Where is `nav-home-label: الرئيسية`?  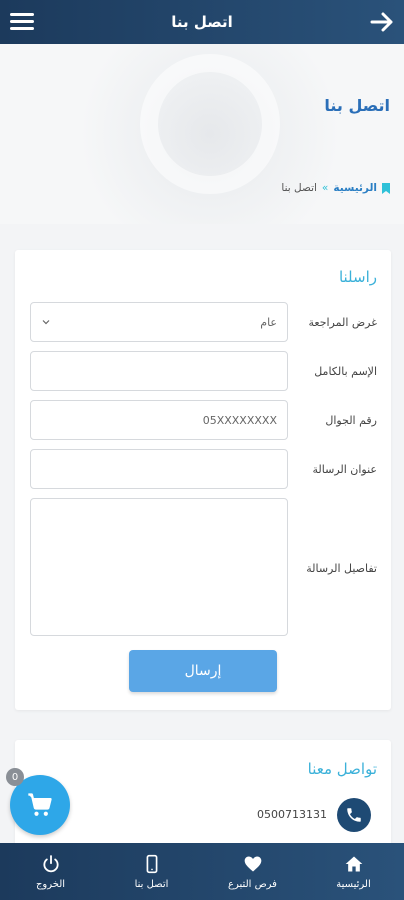
nav-home-label: الرئيسية is located at coordinates (353, 884).